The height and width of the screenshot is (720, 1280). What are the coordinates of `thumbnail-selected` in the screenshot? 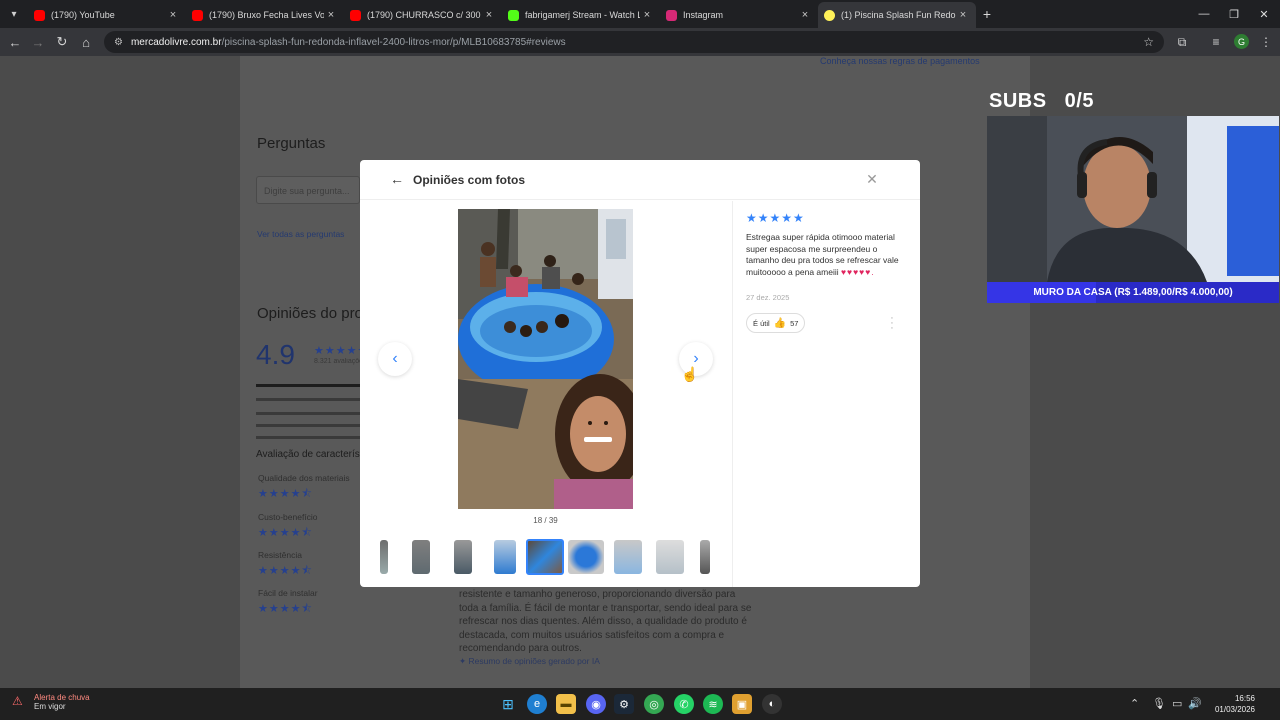 It's located at (545, 557).